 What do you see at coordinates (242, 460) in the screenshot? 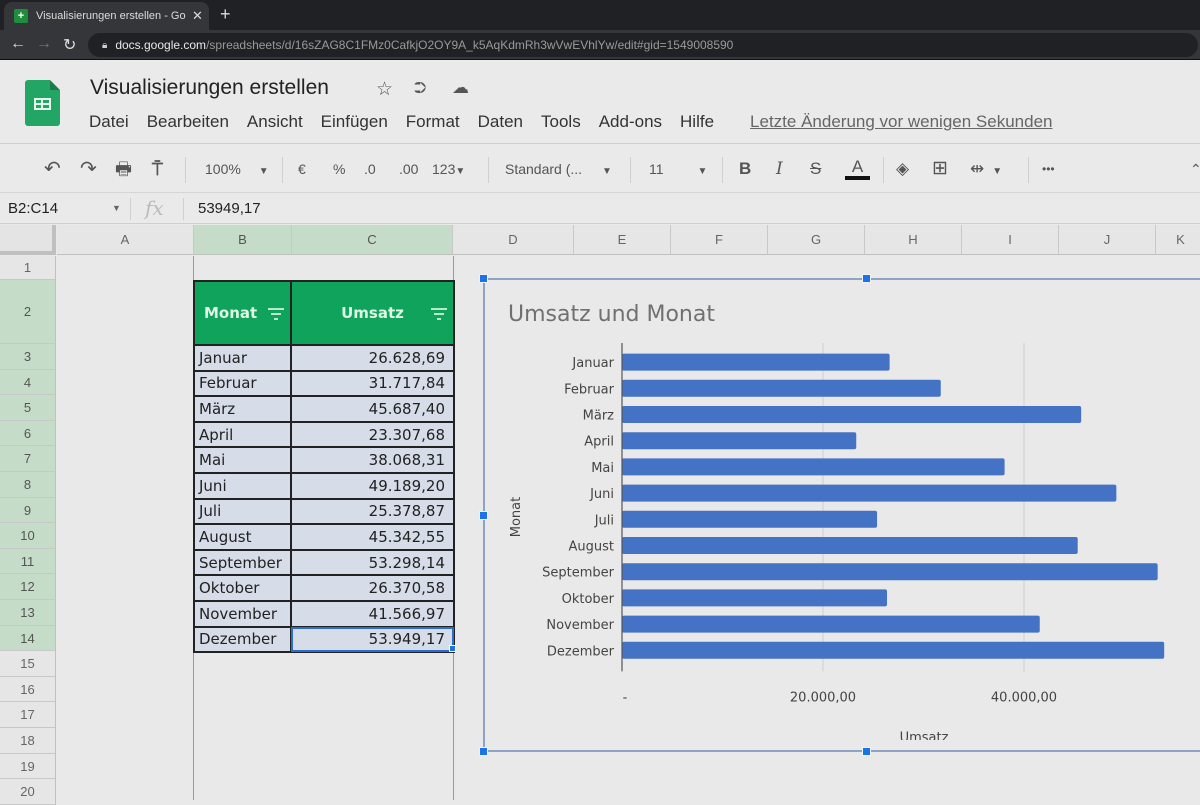
I see `cell-monat: Mai` at bounding box center [242, 460].